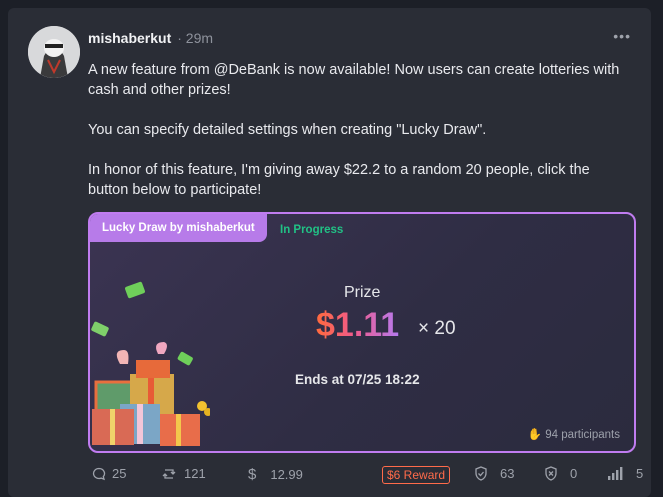 Image resolution: width=663 pixels, height=497 pixels. Describe the element at coordinates (252, 474) in the screenshot. I see `dollar-icon: $` at that location.